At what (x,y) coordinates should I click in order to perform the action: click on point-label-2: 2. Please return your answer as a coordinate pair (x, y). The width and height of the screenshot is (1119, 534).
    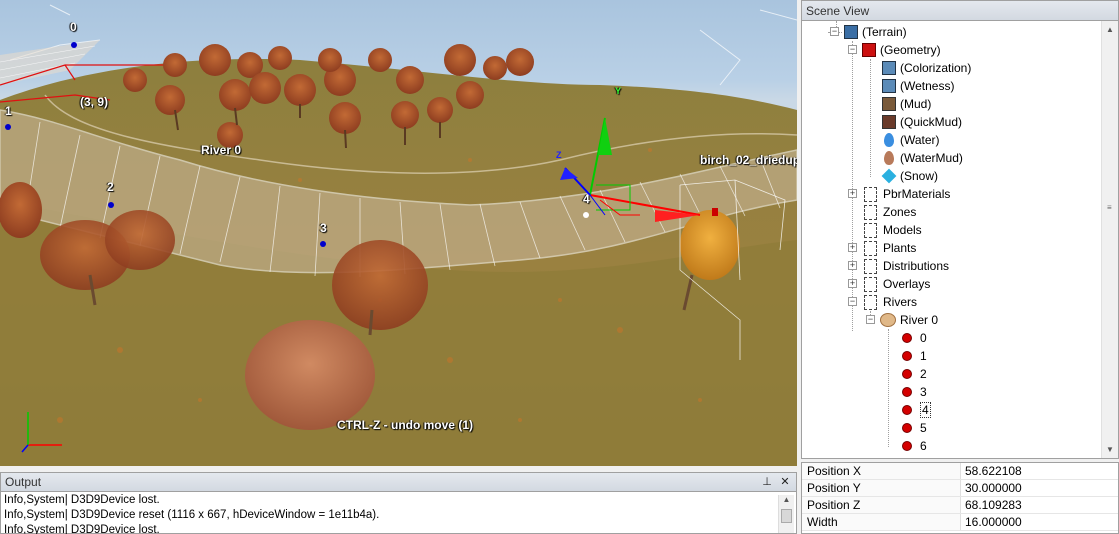
    Looking at the image, I should click on (110, 187).